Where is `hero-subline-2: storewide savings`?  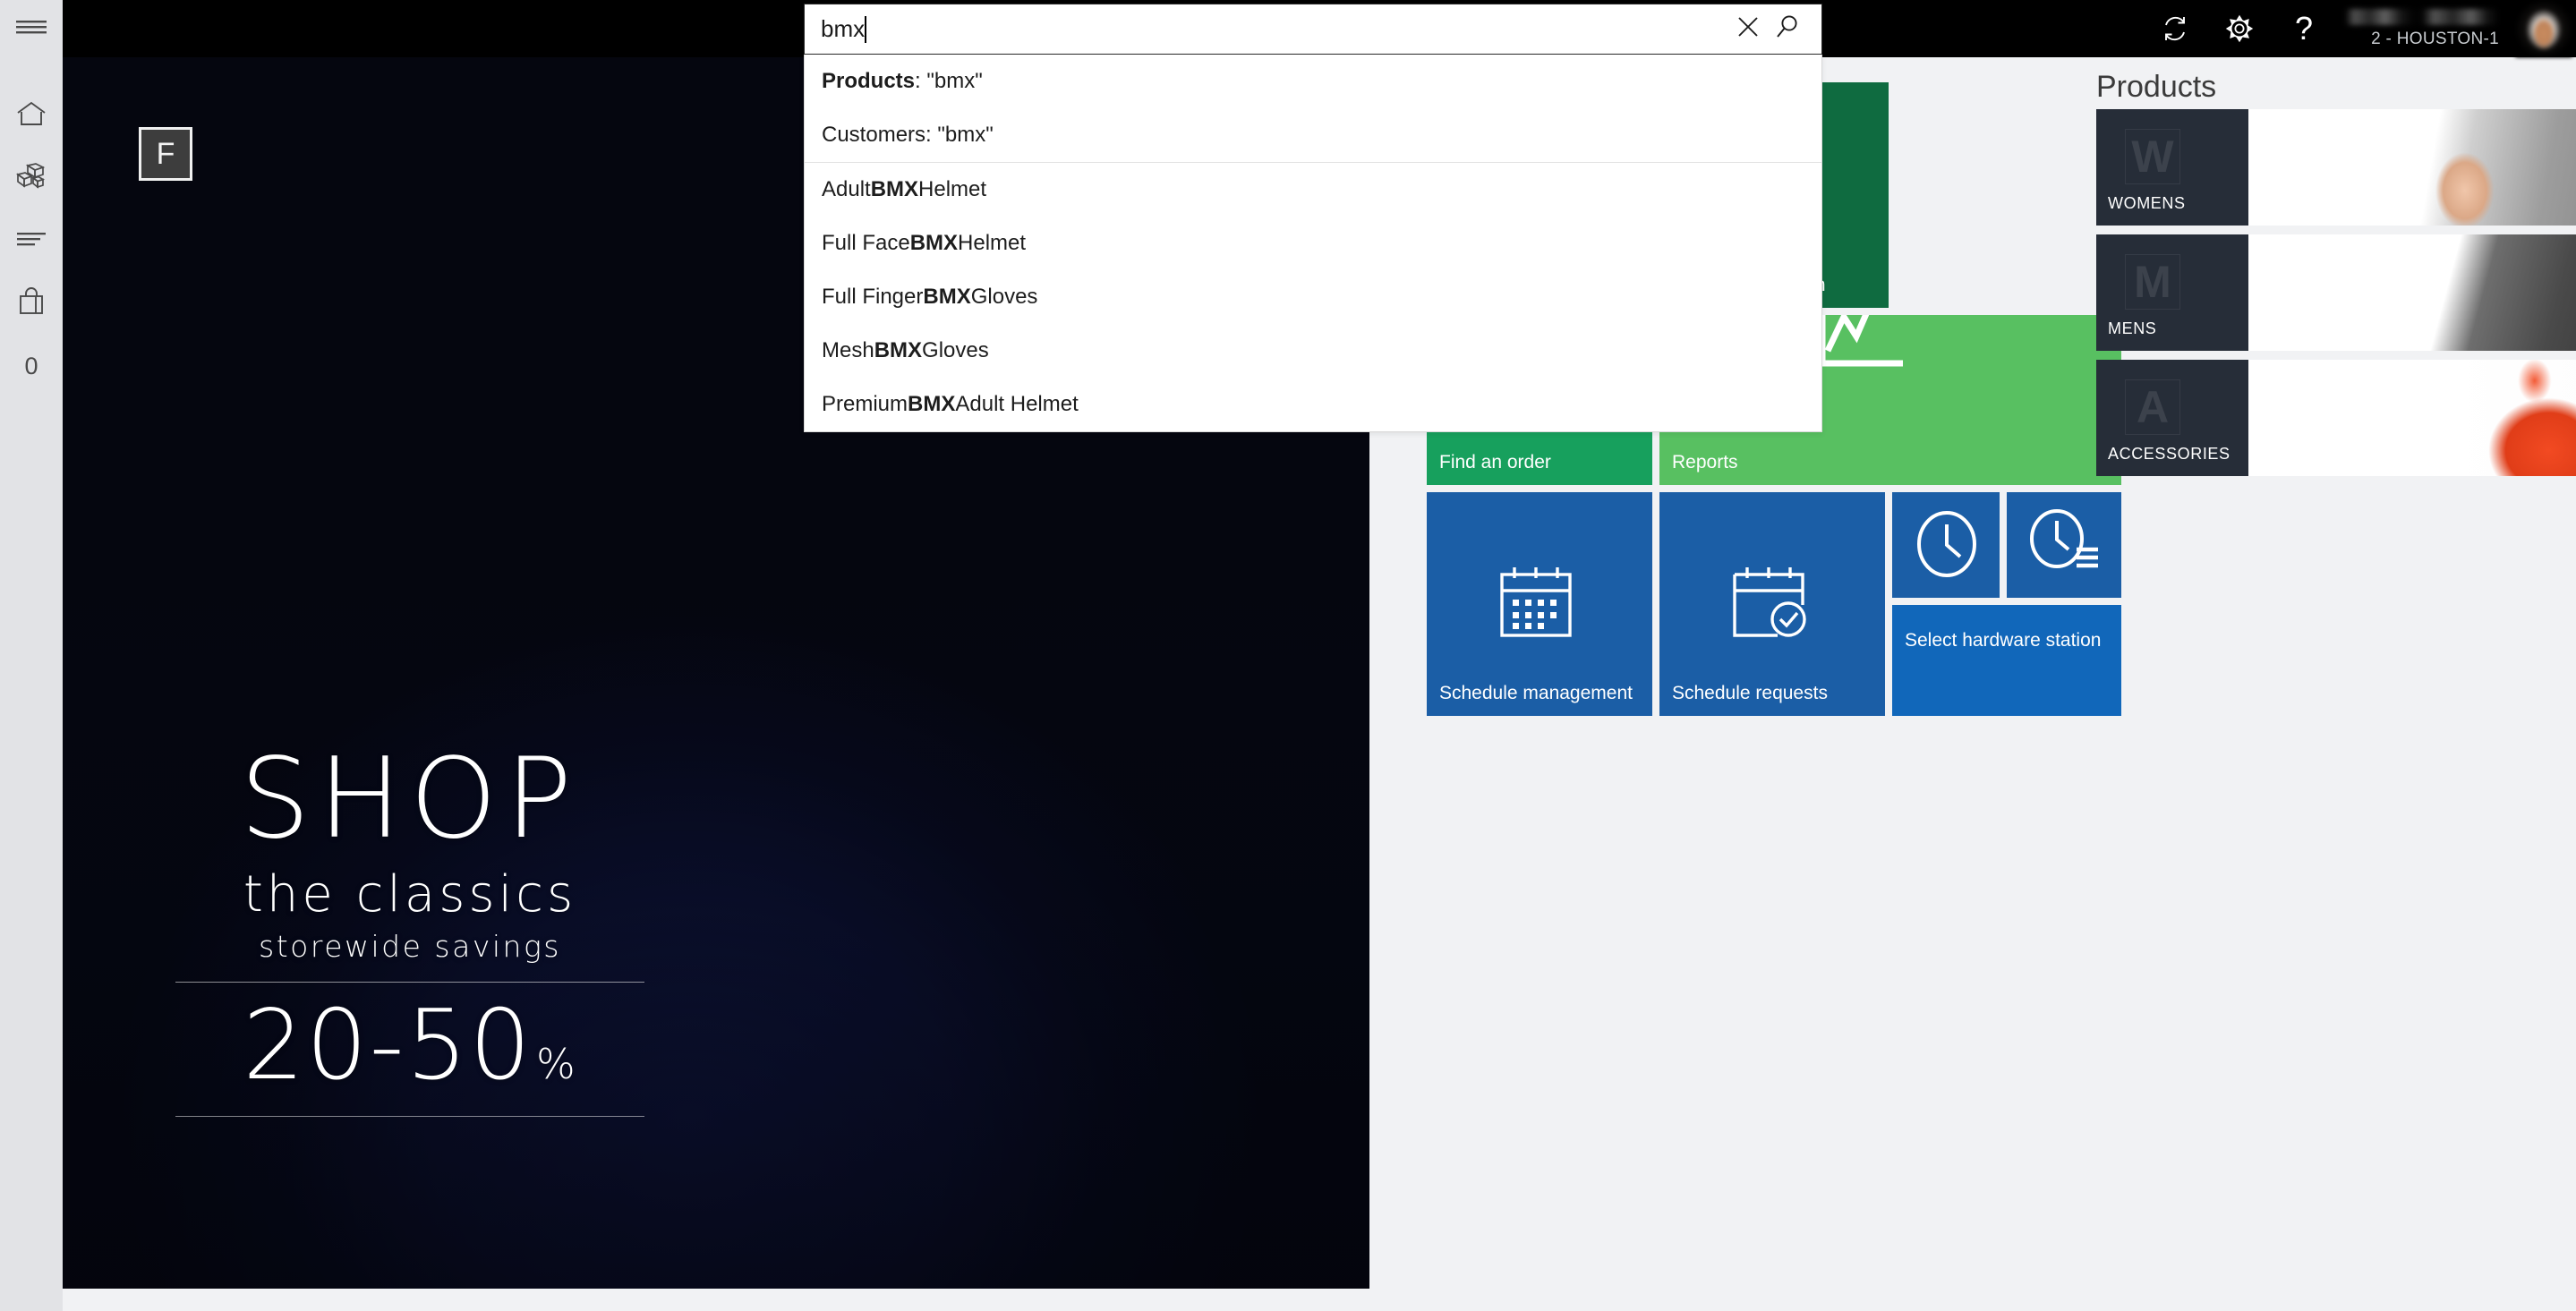 hero-subline-2: storewide savings is located at coordinates (410, 947).